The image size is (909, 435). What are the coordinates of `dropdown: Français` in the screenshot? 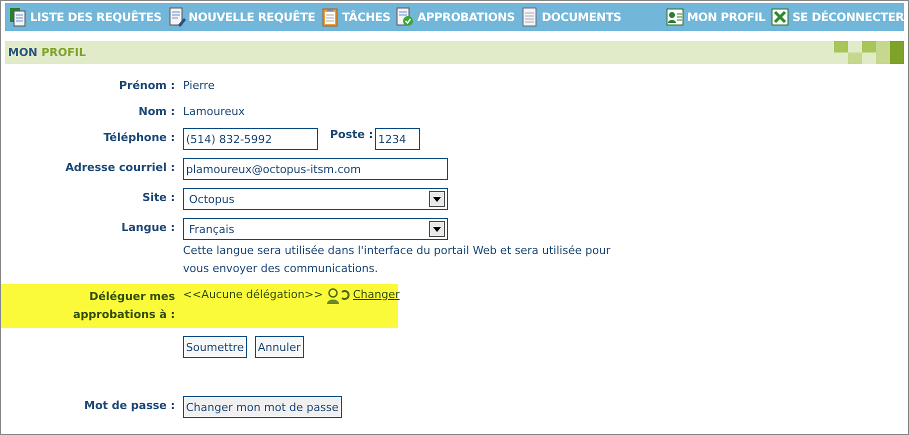 It's located at (315, 229).